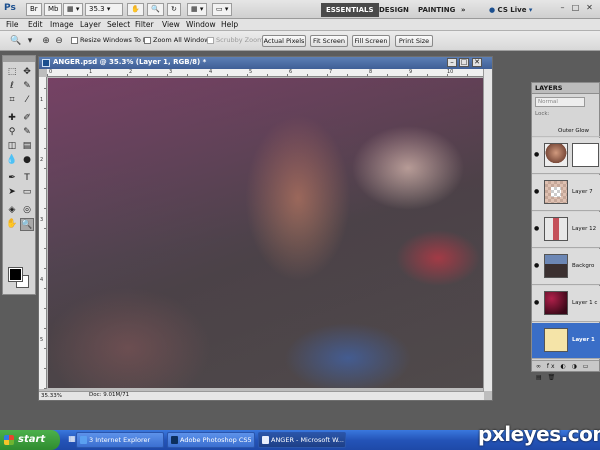 The width and height of the screenshot is (600, 450). What do you see at coordinates (12, 146) in the screenshot?
I see `eraser-tool-icon: ◫` at bounding box center [12, 146].